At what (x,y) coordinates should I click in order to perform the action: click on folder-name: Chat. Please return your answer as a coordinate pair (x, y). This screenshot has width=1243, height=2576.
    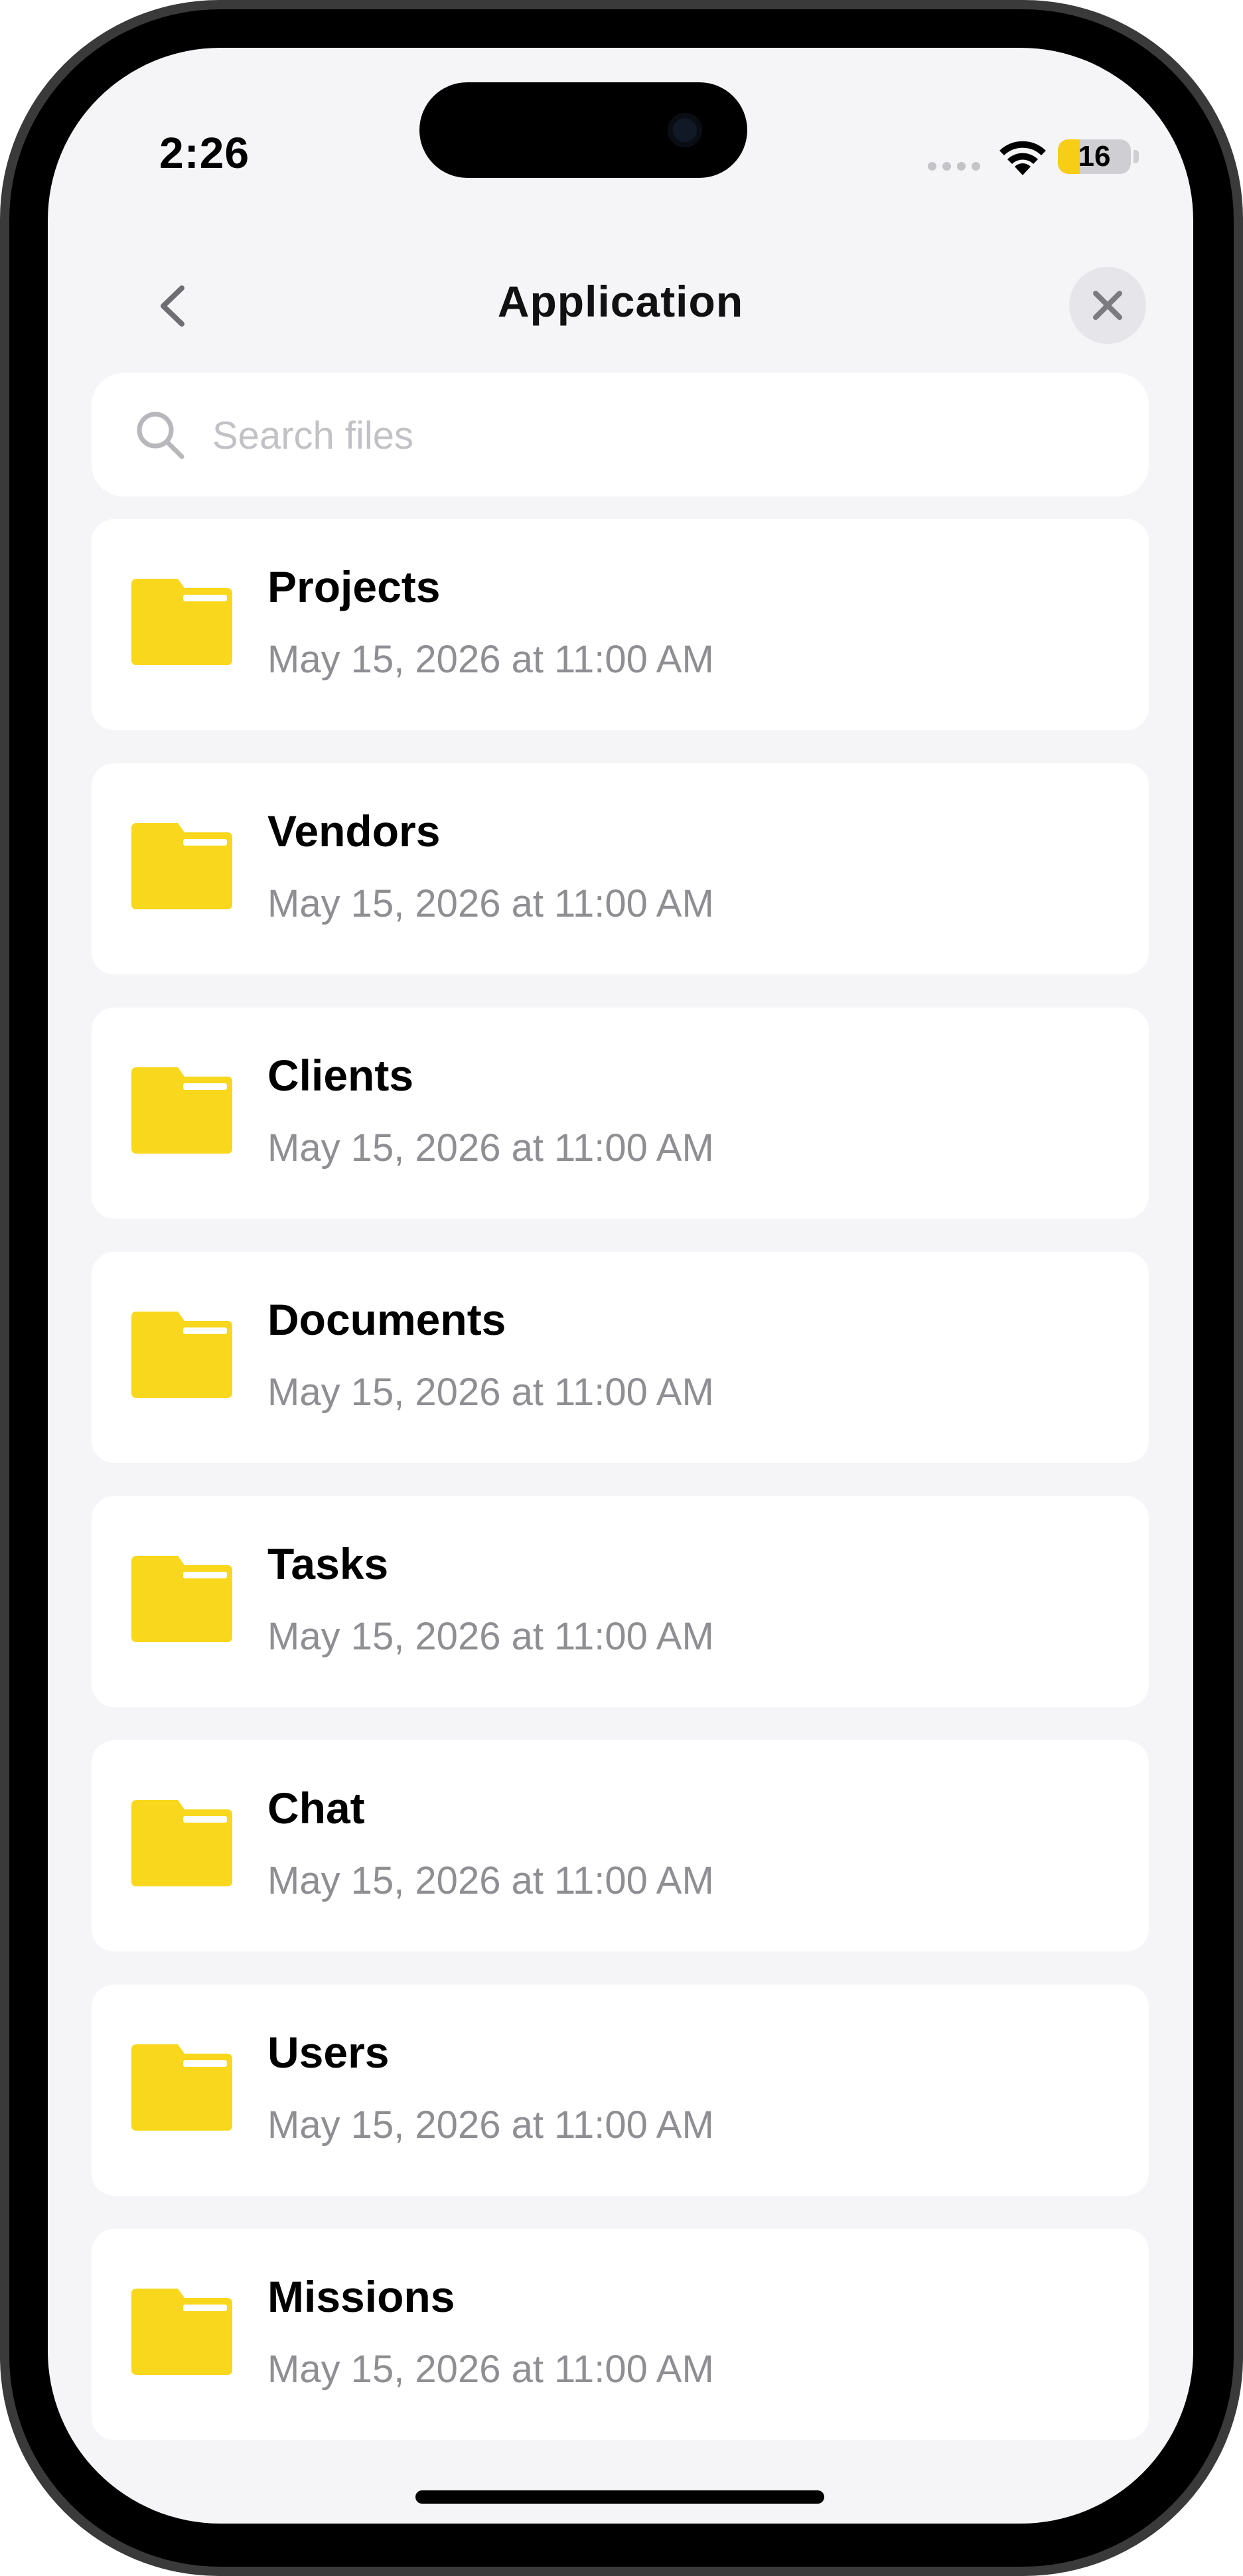
    Looking at the image, I should click on (316, 1808).